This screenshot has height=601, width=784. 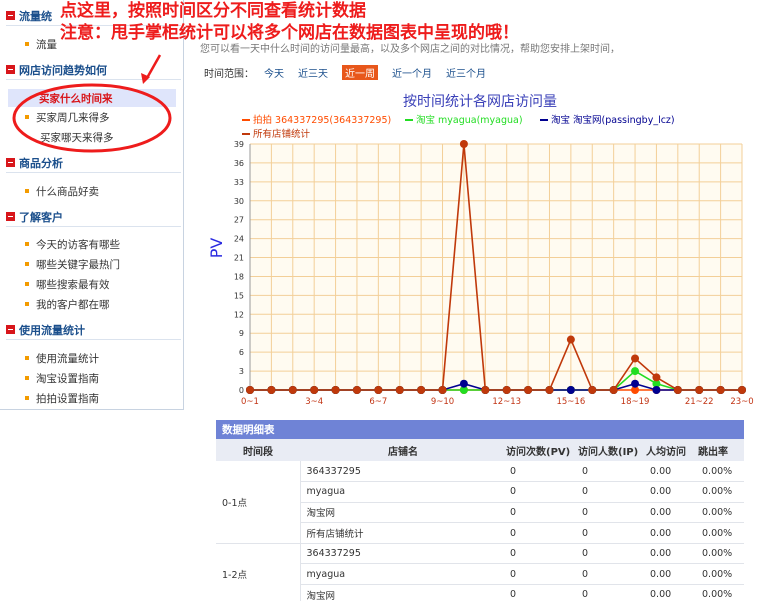 What do you see at coordinates (412, 72) in the screenshot?
I see `time-range-month: 近一个月` at bounding box center [412, 72].